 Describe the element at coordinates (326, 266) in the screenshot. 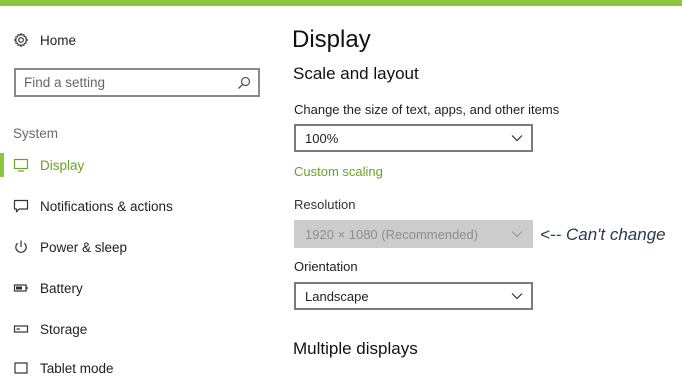

I see `orientation-label: Orientation` at that location.